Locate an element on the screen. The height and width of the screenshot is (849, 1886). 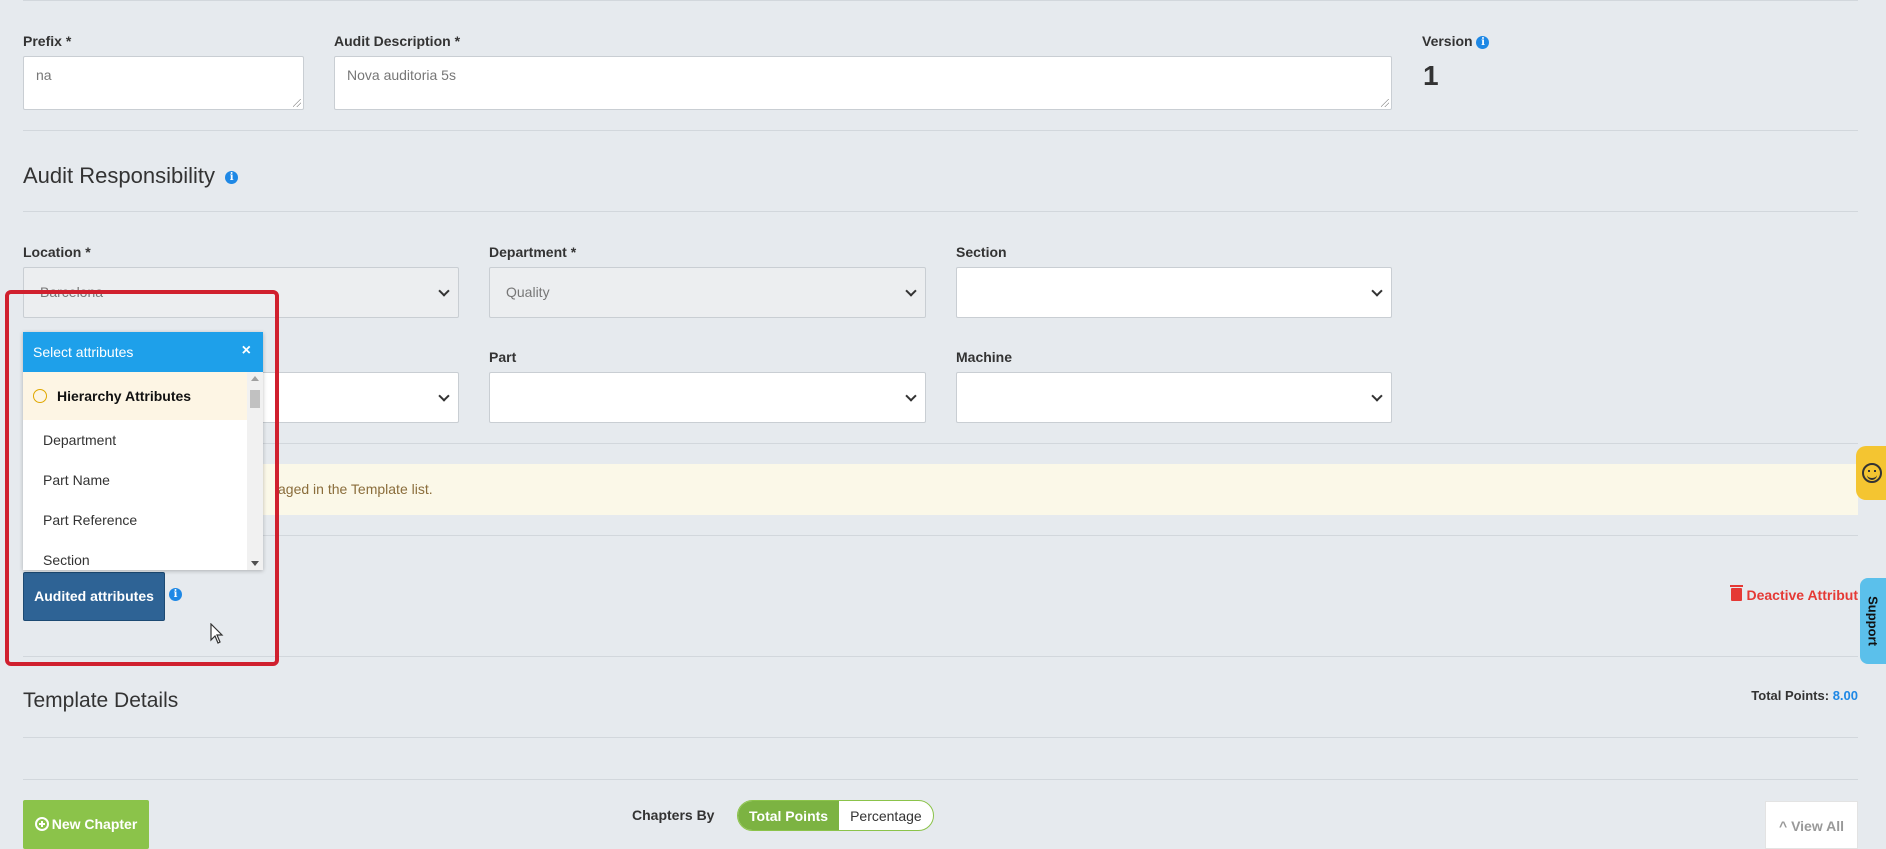
plus-circle-icon is located at coordinates (41, 824).